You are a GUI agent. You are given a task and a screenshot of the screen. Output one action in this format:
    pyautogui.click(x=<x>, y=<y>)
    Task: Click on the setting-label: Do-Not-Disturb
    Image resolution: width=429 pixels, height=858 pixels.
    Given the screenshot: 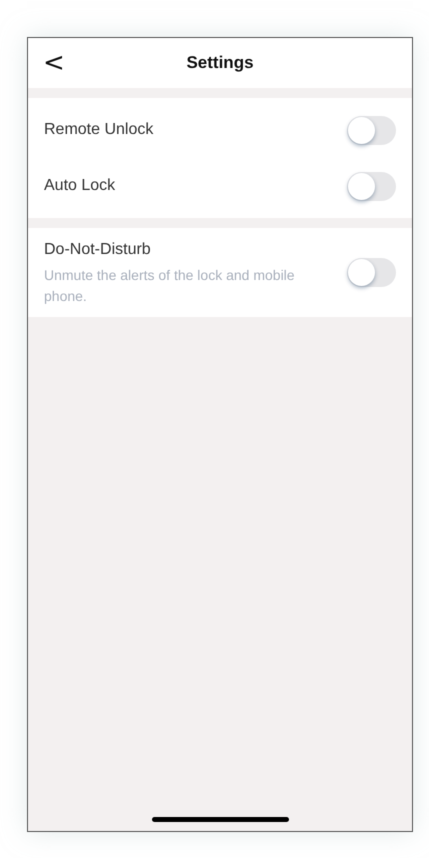 What is the action you would take?
    pyautogui.click(x=98, y=250)
    